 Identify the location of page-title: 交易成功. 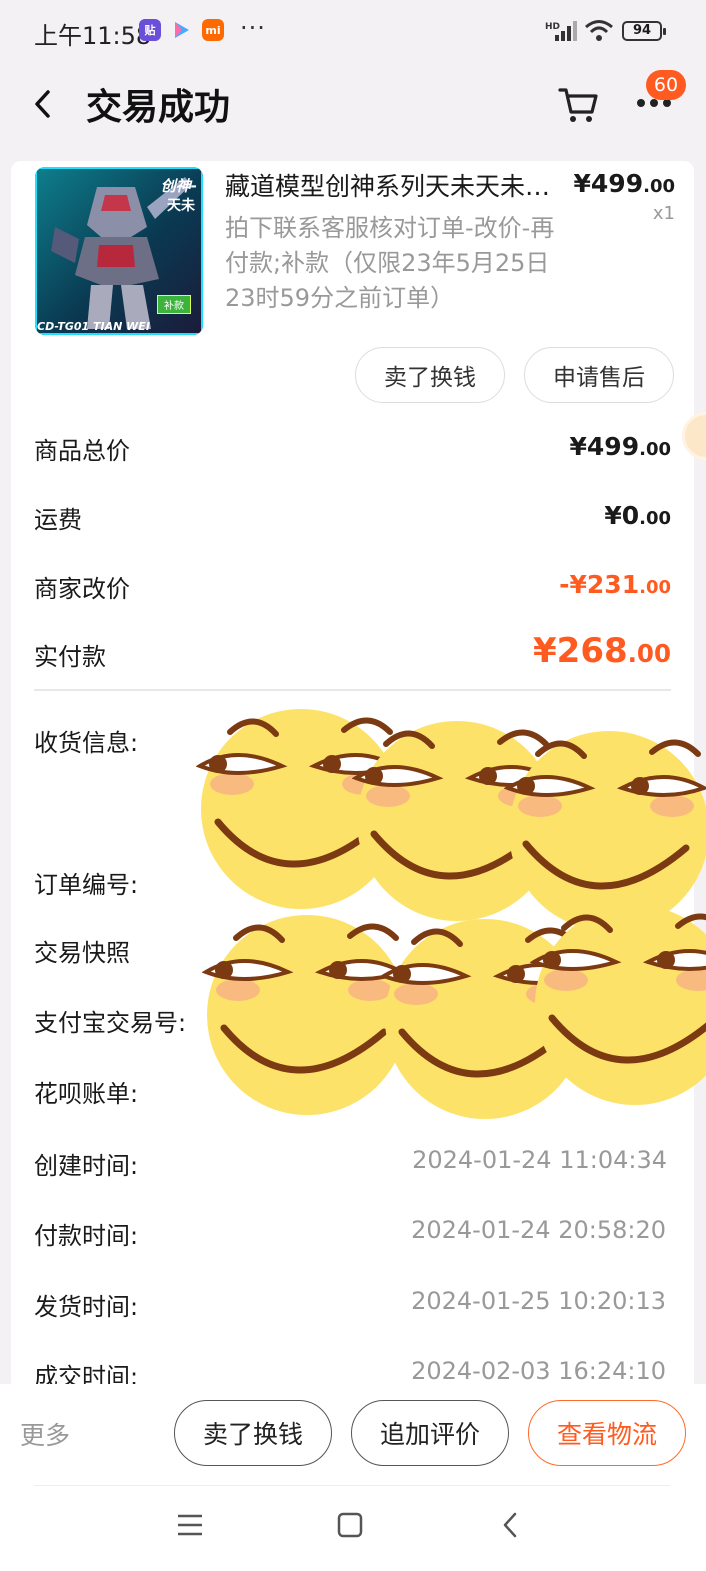
(158, 107).